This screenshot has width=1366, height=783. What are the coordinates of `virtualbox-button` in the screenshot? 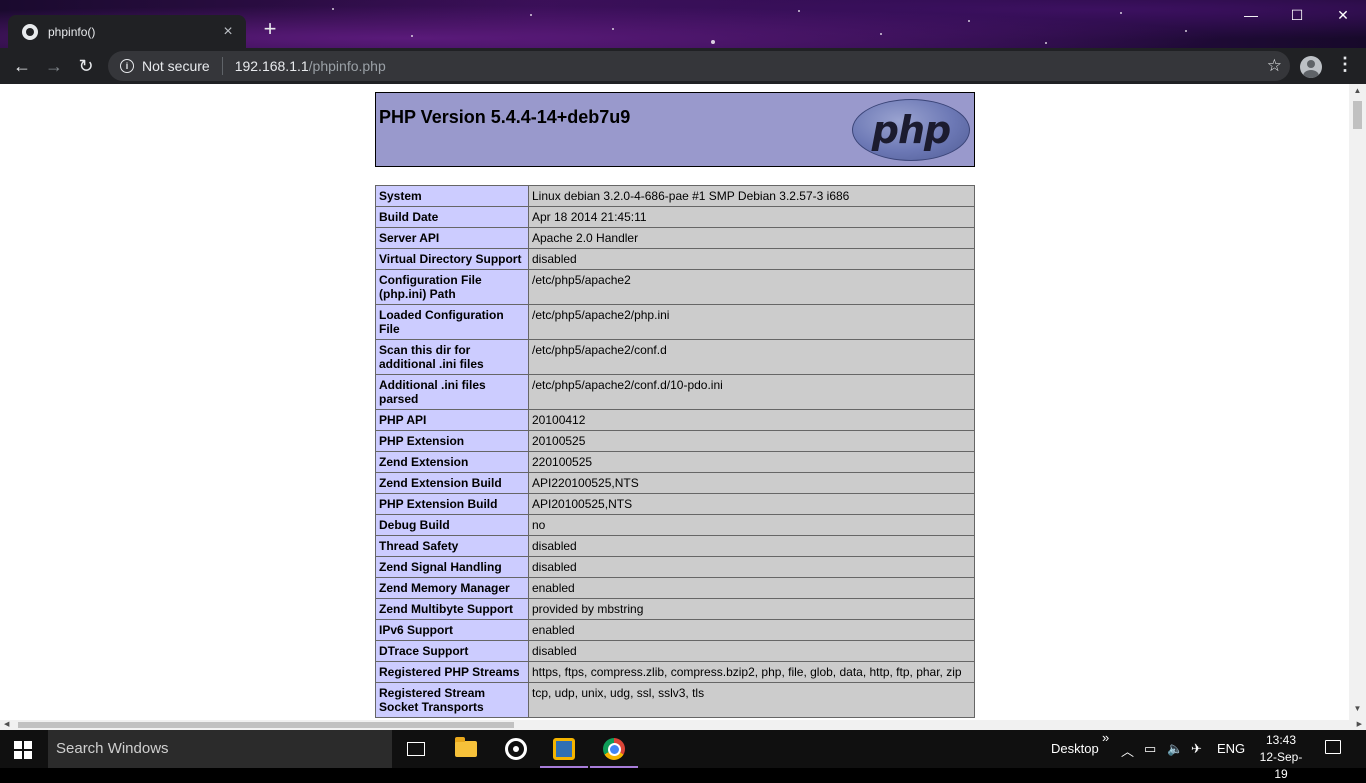 It's located at (564, 749).